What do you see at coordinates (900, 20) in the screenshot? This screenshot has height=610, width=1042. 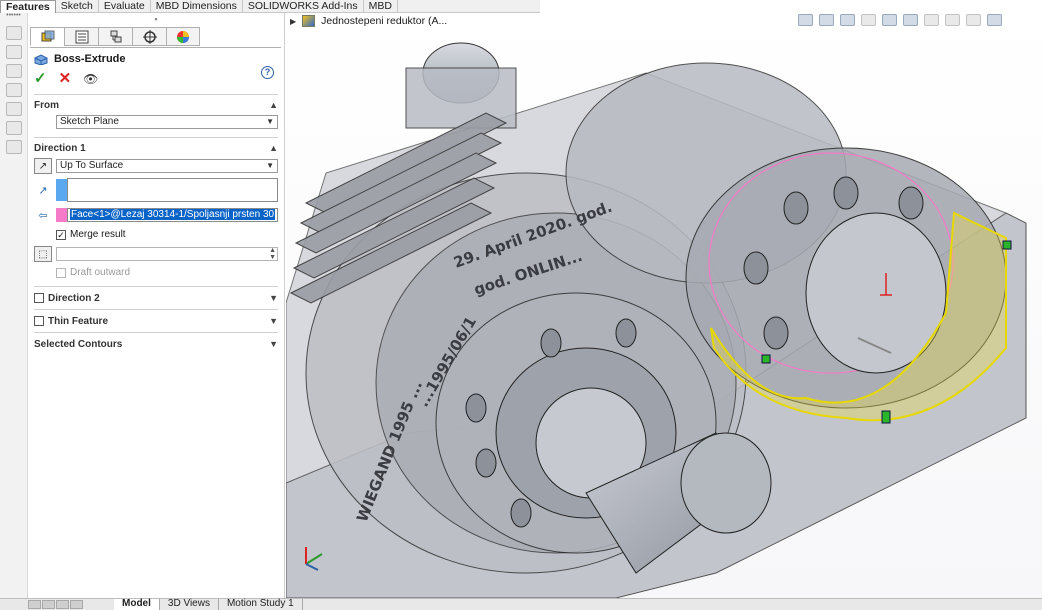 I see `heads-up-view-toolbar` at bounding box center [900, 20].